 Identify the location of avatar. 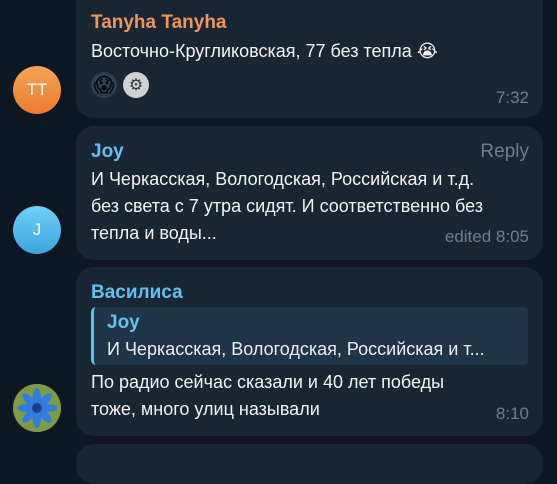
(37, 408).